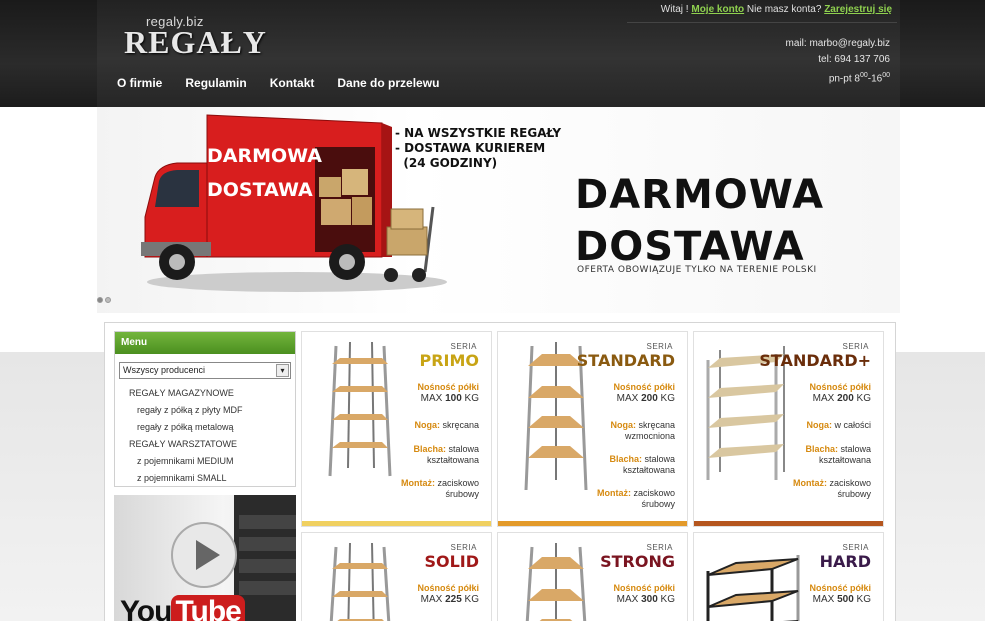  I want to click on leg-spec: Noga: skręcana, so click(446, 425).